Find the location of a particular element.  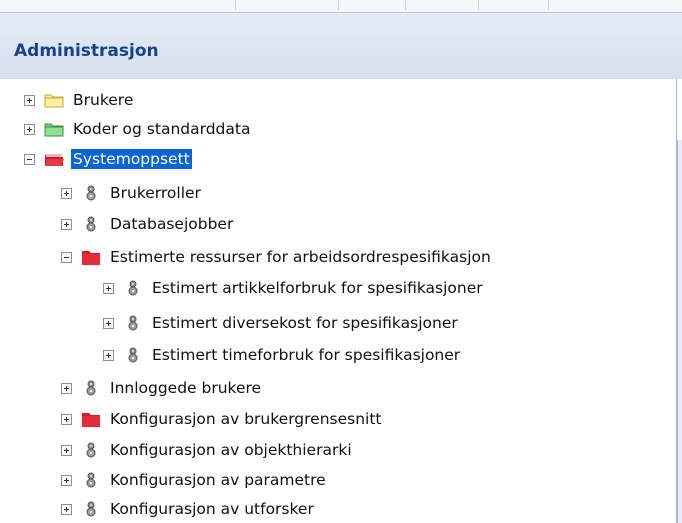

right-scroll-edge is located at coordinates (679, 331).